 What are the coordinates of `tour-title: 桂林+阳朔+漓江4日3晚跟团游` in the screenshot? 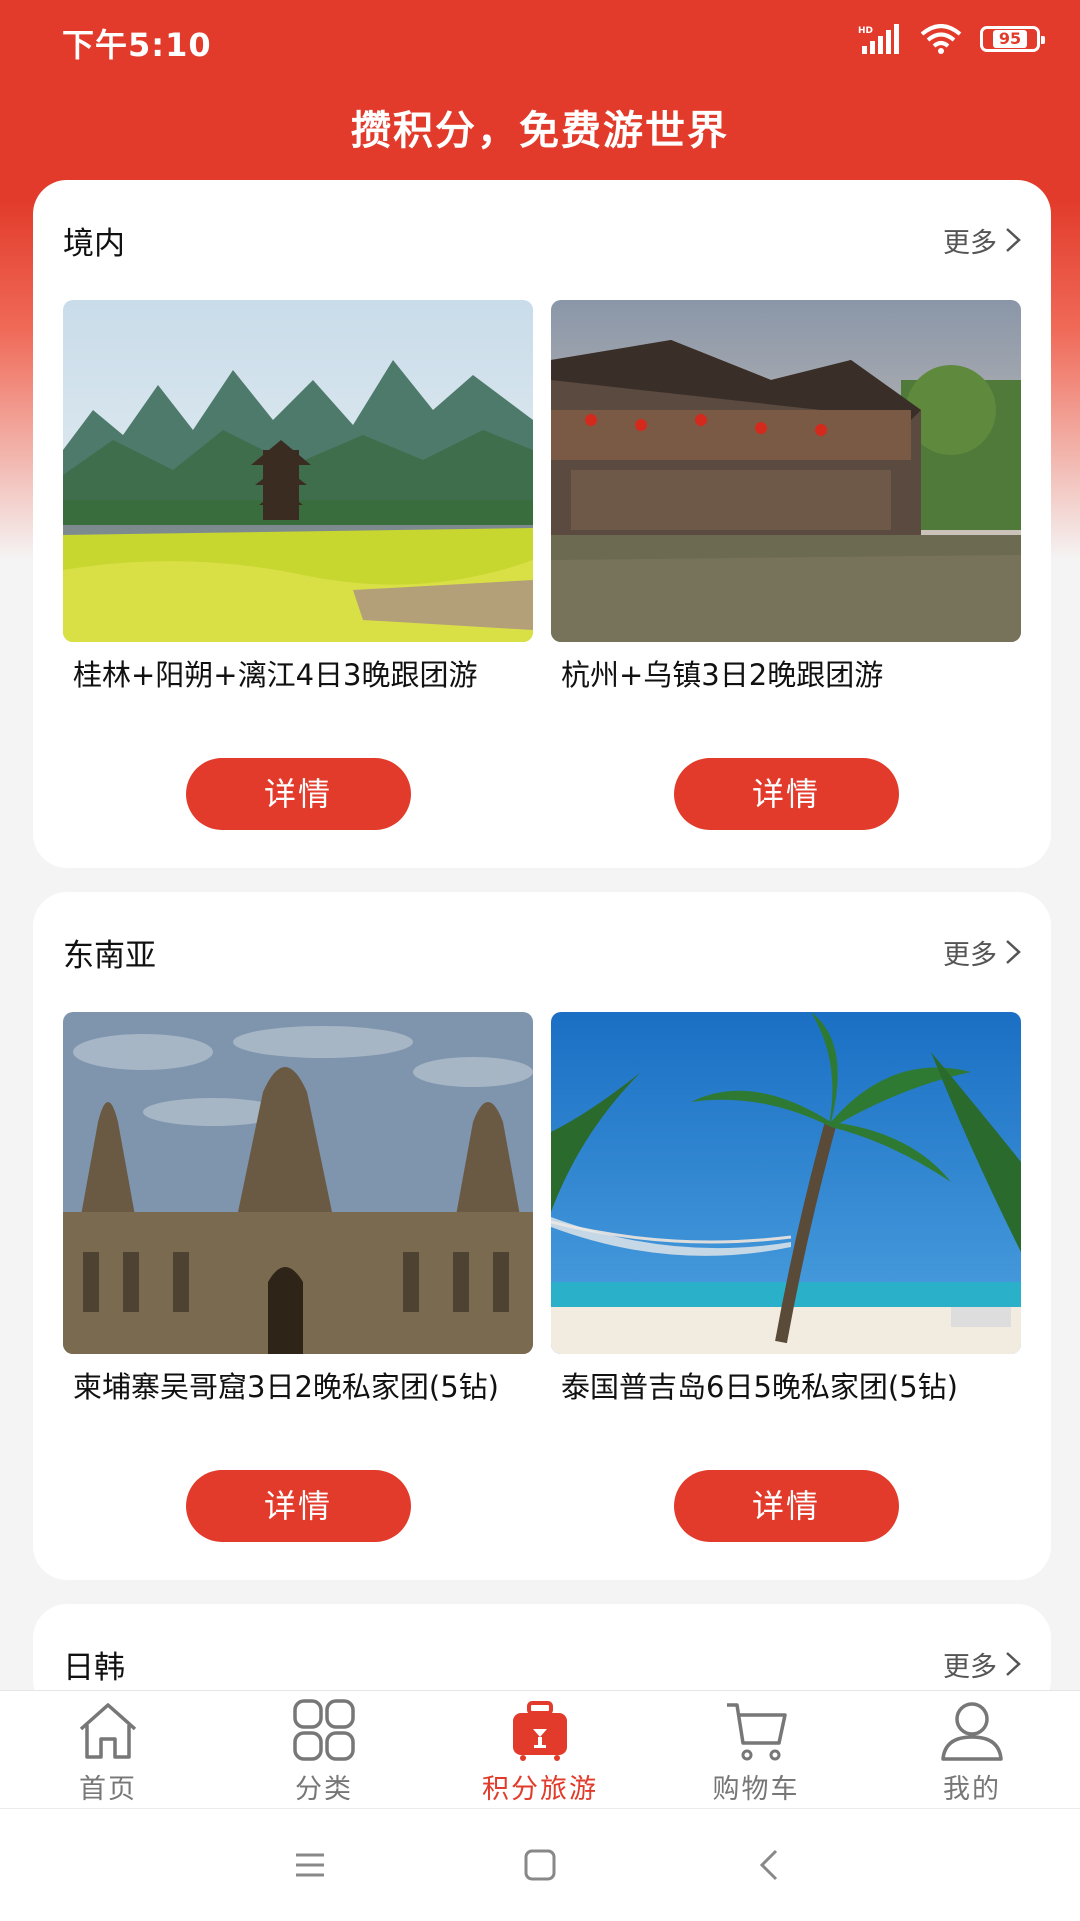 It's located at (275, 675).